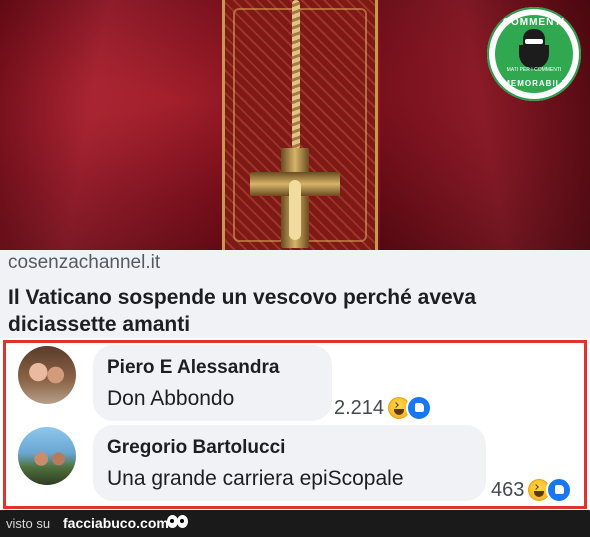 The height and width of the screenshot is (537, 590). I want to click on reaction-count: 463, so click(508, 489).